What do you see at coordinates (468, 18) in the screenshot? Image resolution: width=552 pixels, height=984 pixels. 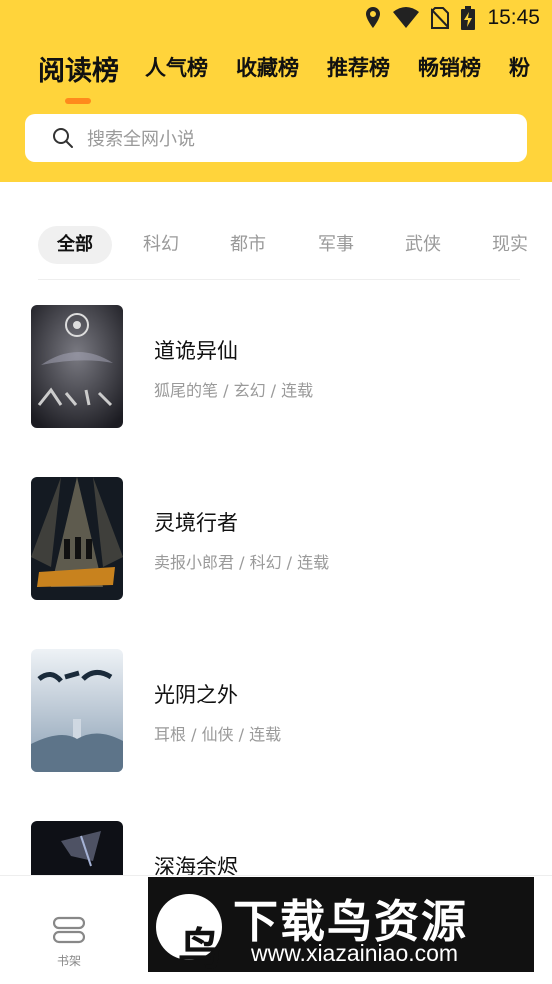 I see `battery-charging-icon` at bounding box center [468, 18].